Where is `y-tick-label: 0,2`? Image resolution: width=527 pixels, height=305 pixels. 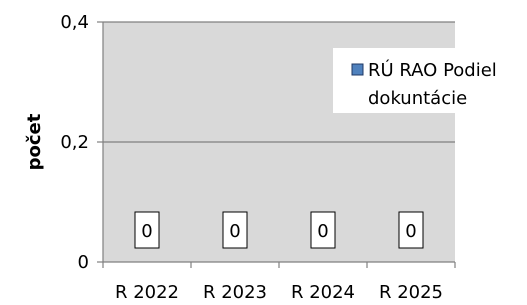
y-tick-label: 0,2 is located at coordinates (74, 142).